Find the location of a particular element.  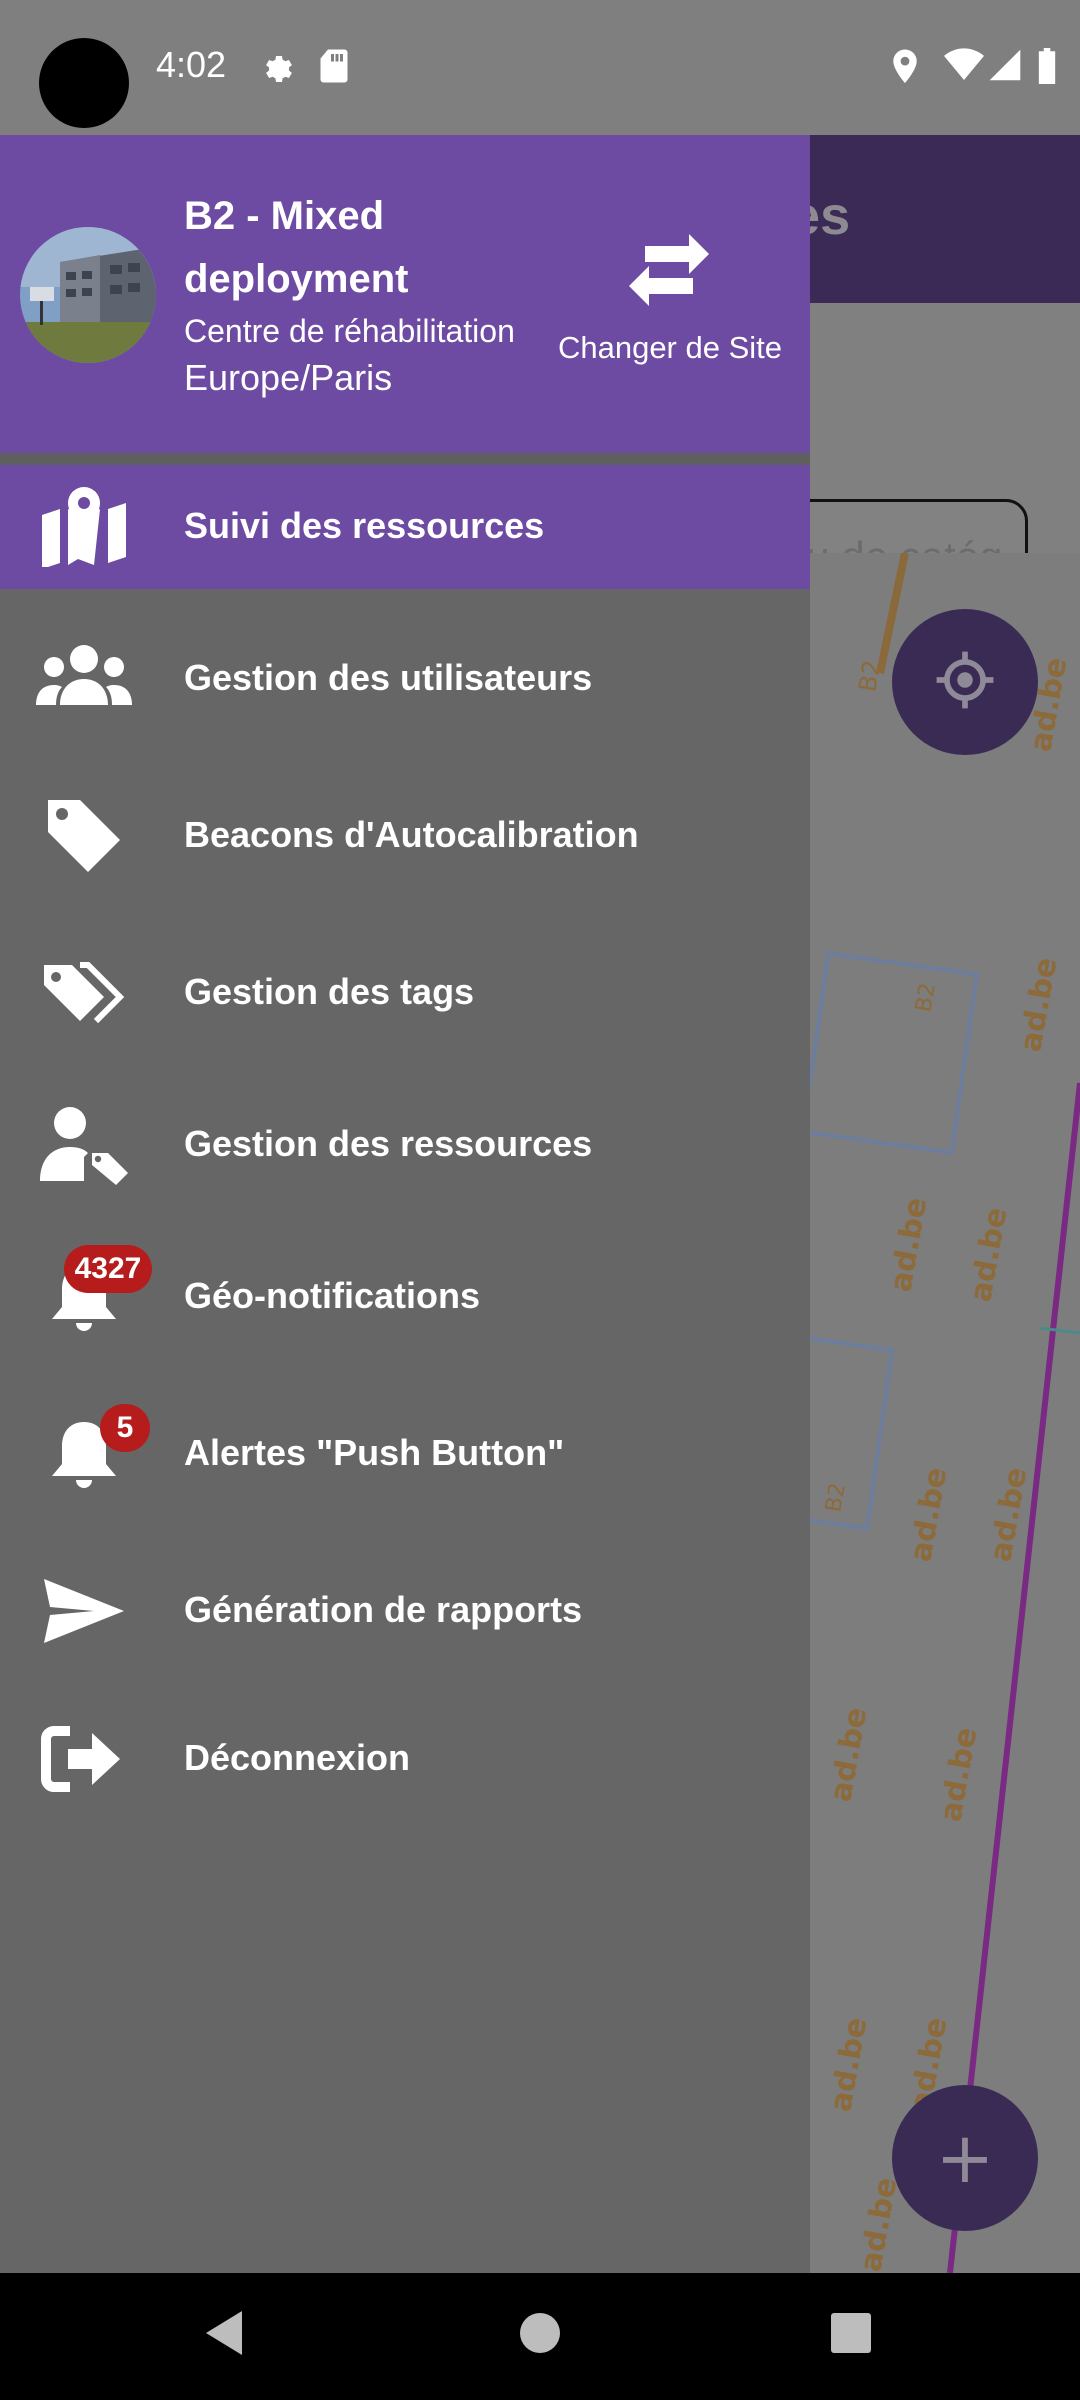

menu-item-report-generation: Génération de rapports is located at coordinates (405, 1611).